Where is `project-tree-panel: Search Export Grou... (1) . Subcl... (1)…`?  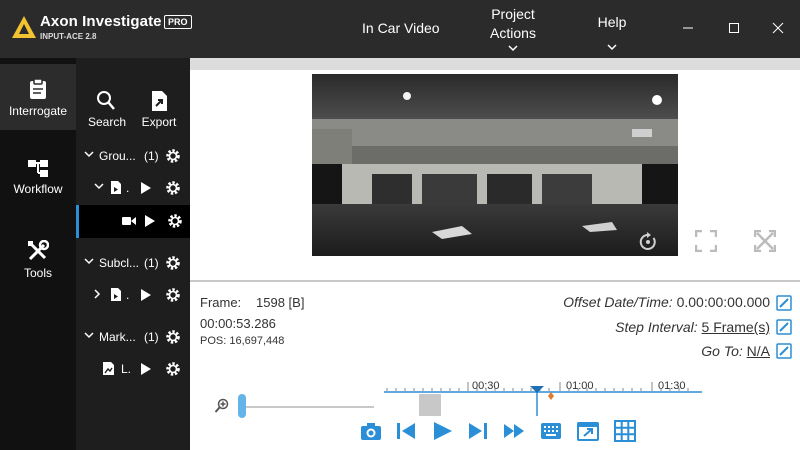 project-tree-panel: Search Export Grou... (1) . Subcl... (1)… is located at coordinates (133, 254).